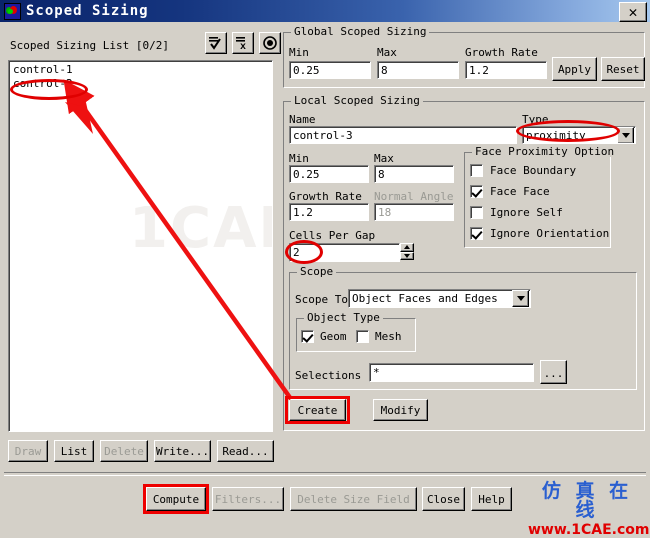 This screenshot has width=650, height=538. I want to click on global-max-label: Max, so click(387, 52).